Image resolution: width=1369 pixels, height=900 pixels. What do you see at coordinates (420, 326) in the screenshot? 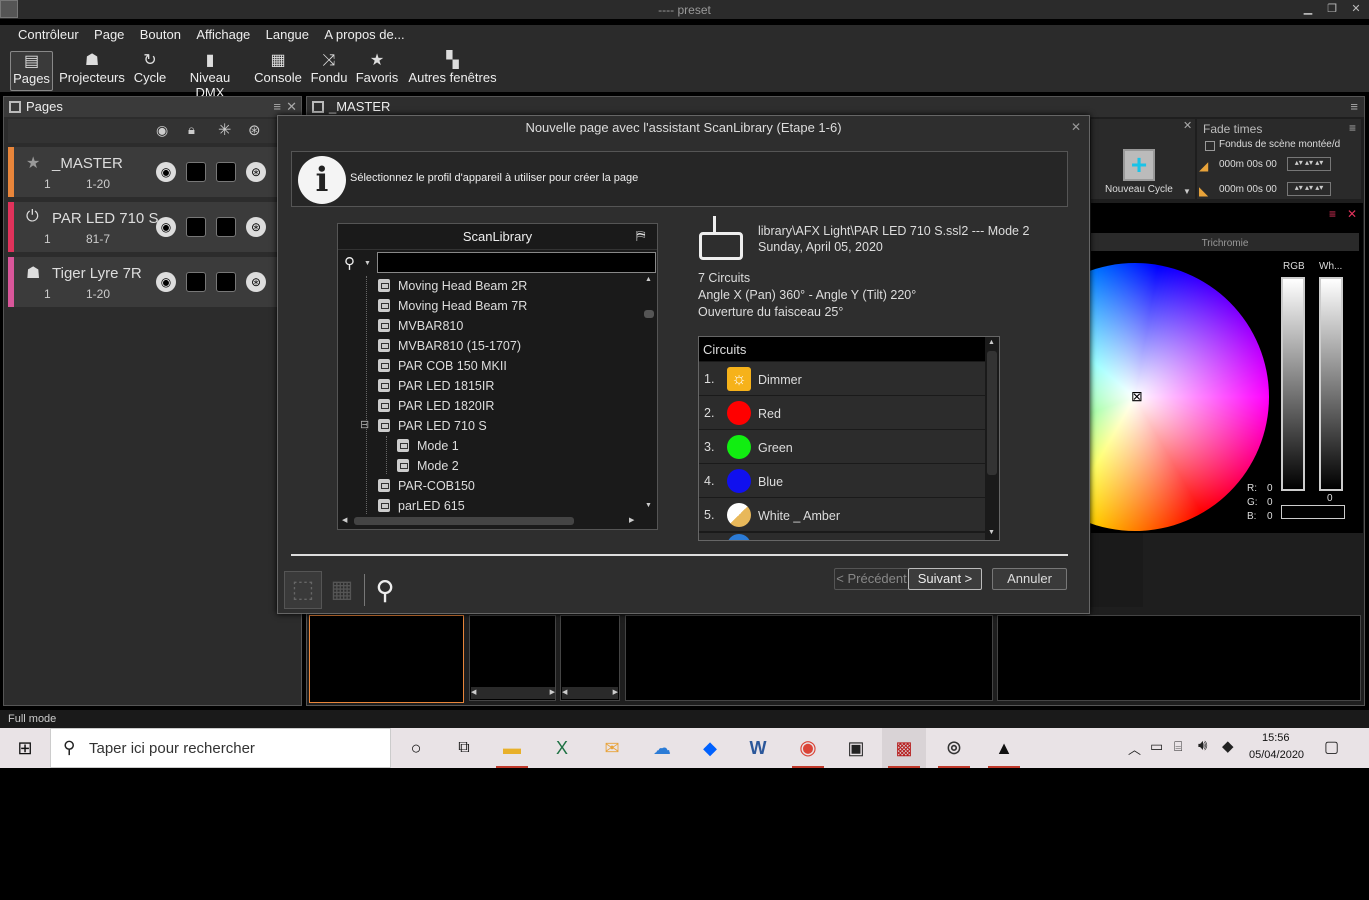
I see `tree-item: MVBAR810` at bounding box center [420, 326].